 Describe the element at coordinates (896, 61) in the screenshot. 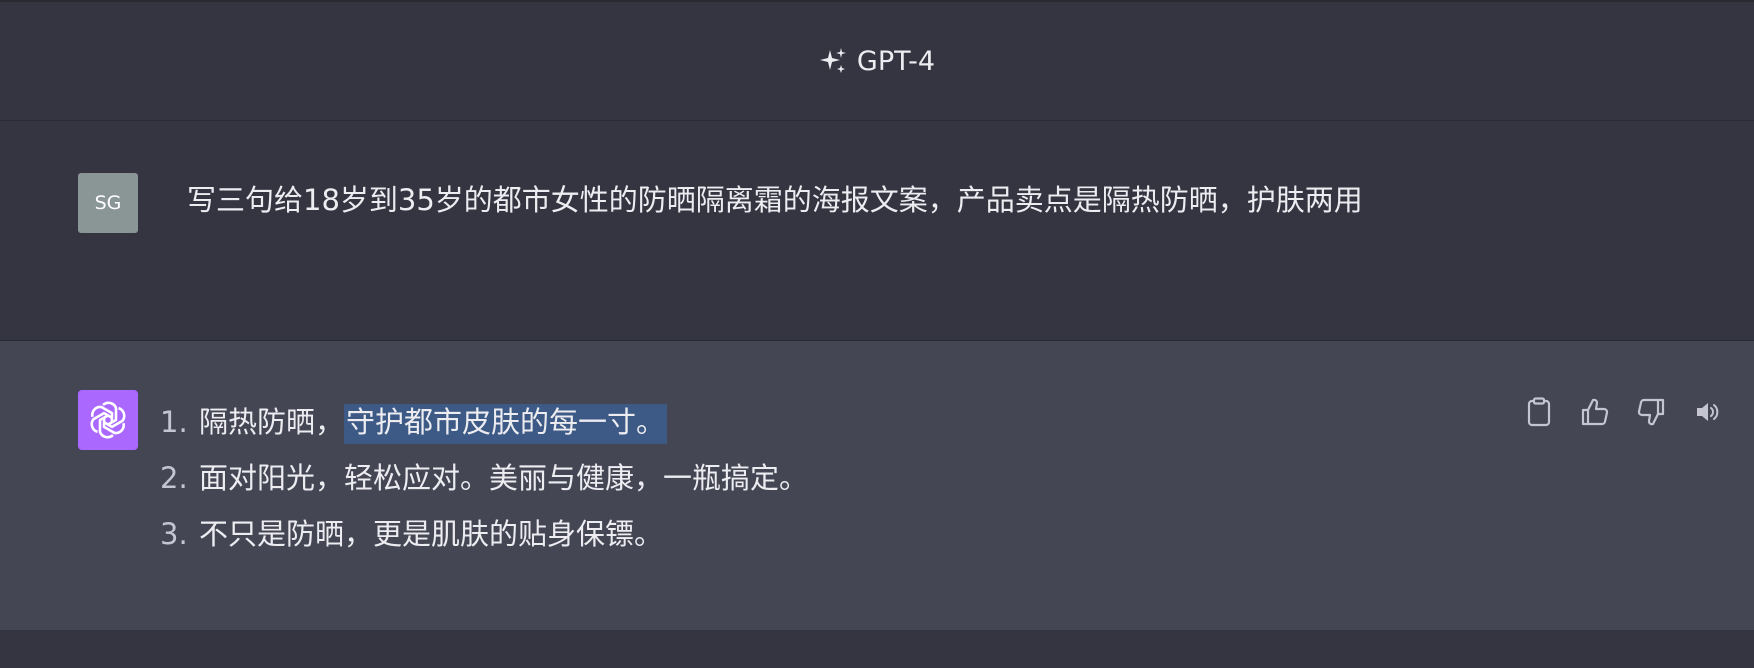

I see `model-name: GPT-4` at that location.